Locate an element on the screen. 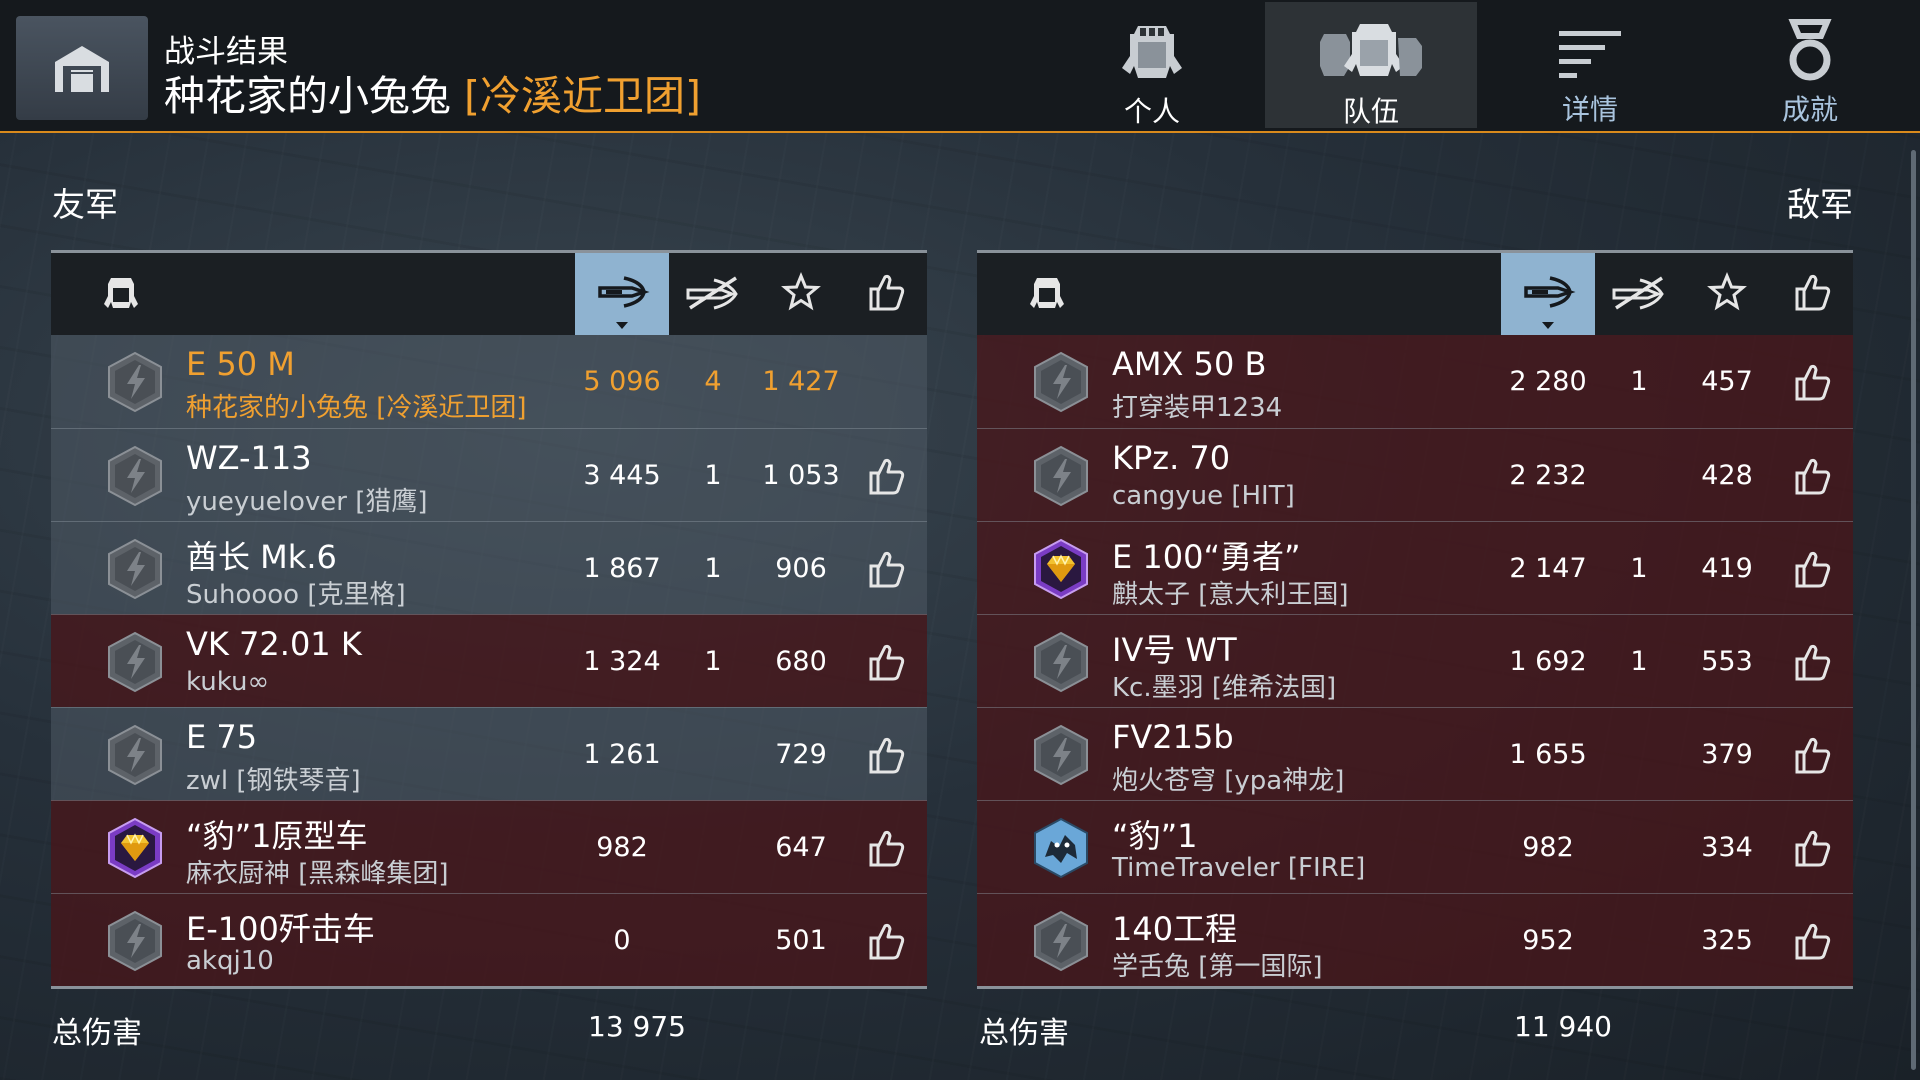 The width and height of the screenshot is (1920, 1080). tab-team: 队伍 is located at coordinates (1371, 65).